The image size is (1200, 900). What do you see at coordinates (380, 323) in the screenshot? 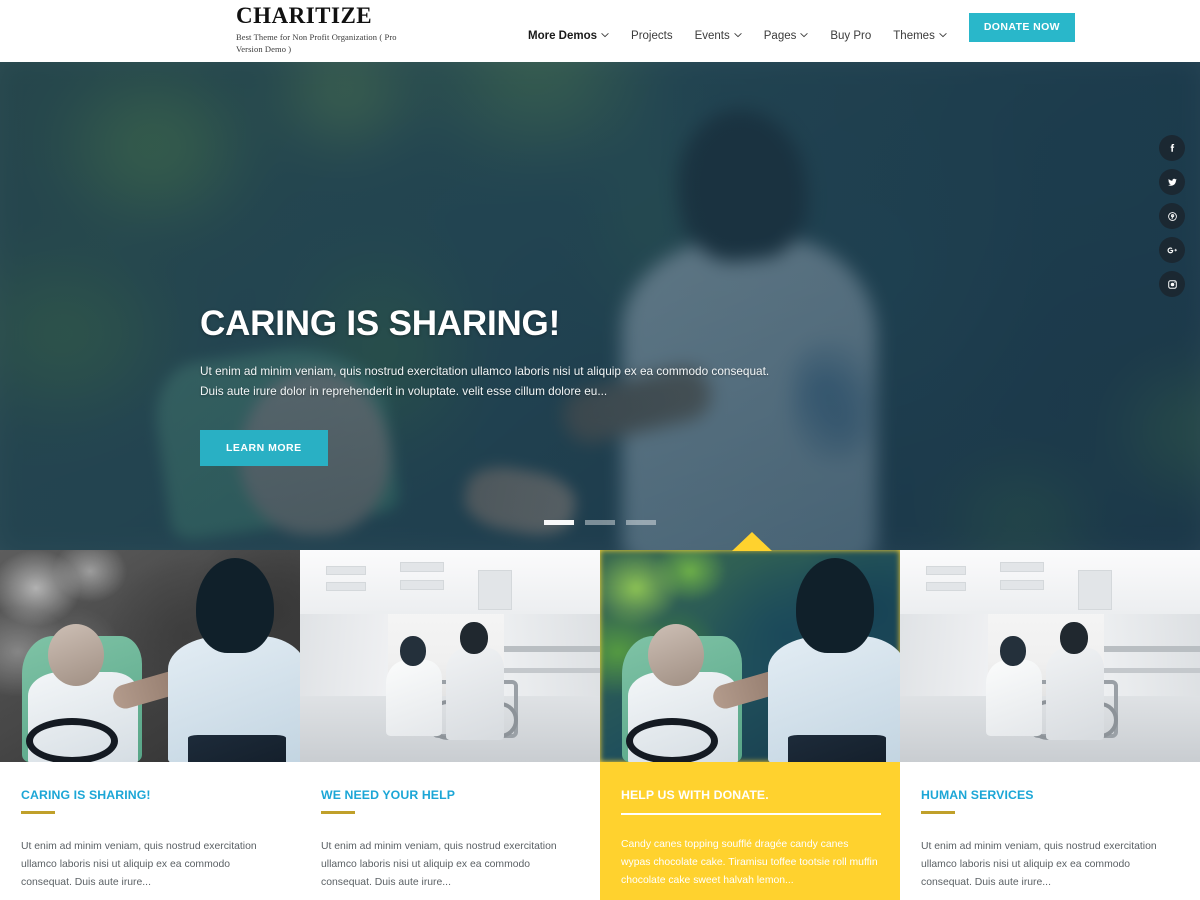
I see `hero-title: CARING IS SHARING!` at bounding box center [380, 323].